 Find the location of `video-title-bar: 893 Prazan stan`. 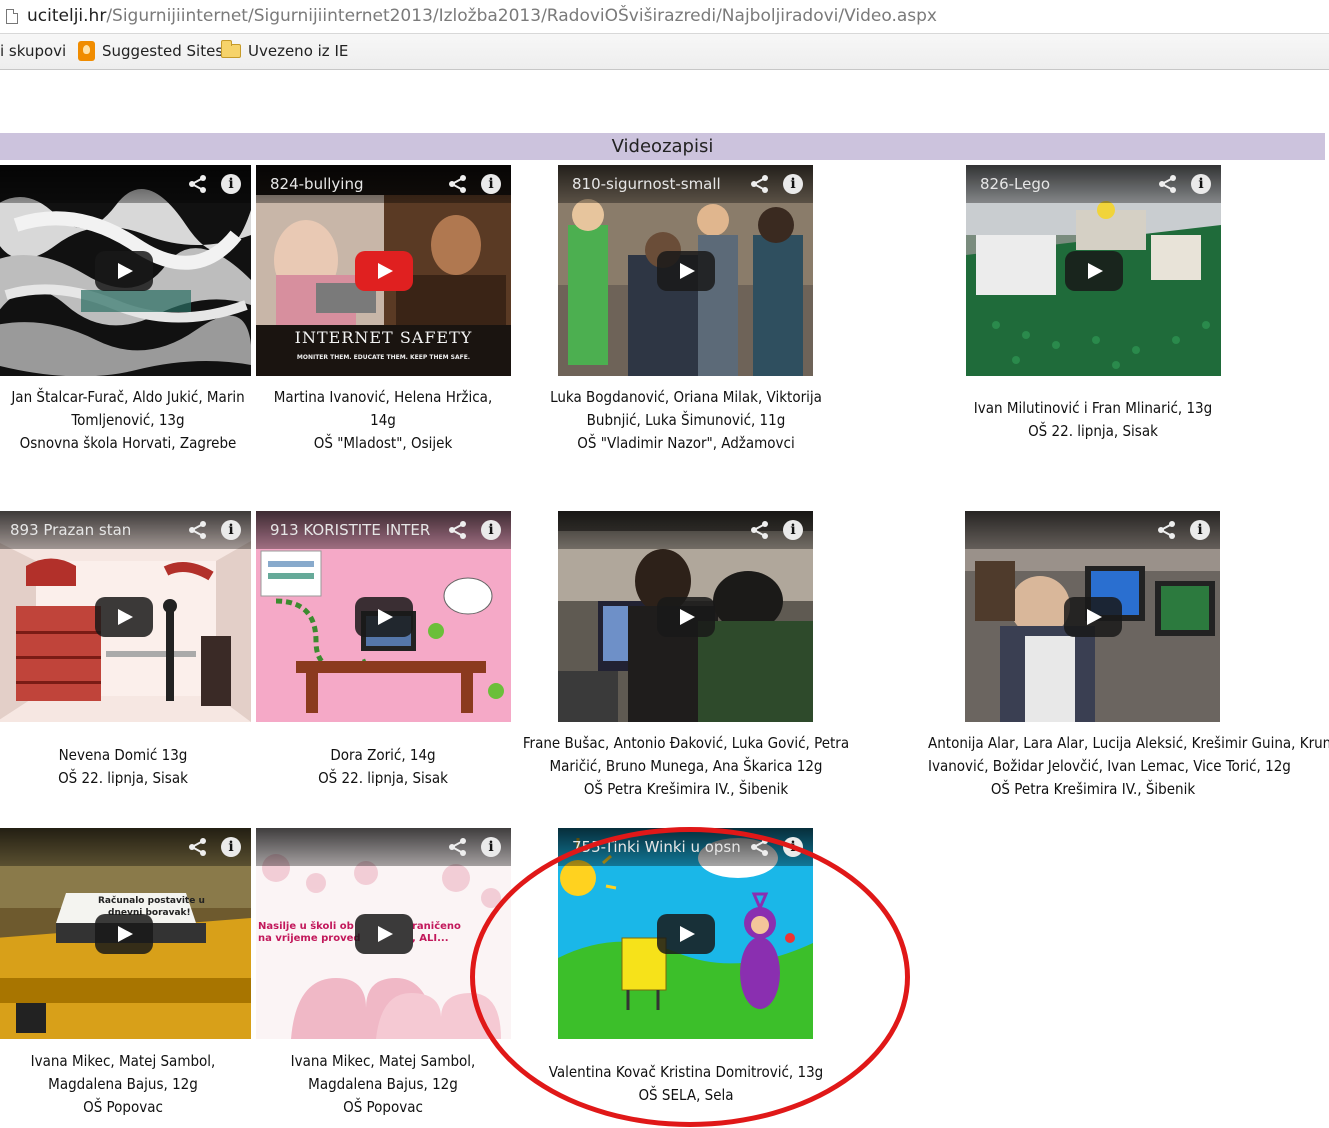

video-title-bar: 893 Prazan stan is located at coordinates (125, 530).